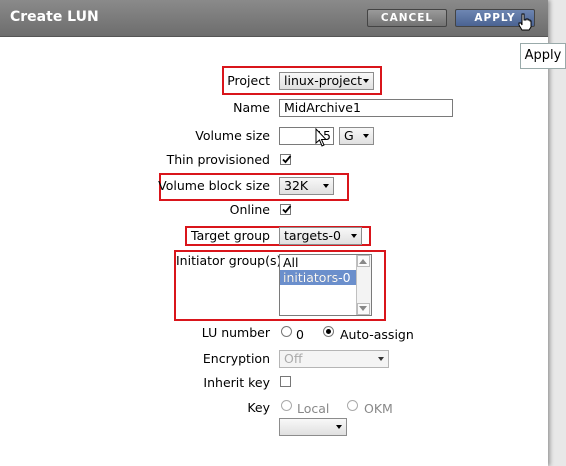 This screenshot has height=466, width=566. Describe the element at coordinates (248, 80) in the screenshot. I see `project-label: Project` at that location.